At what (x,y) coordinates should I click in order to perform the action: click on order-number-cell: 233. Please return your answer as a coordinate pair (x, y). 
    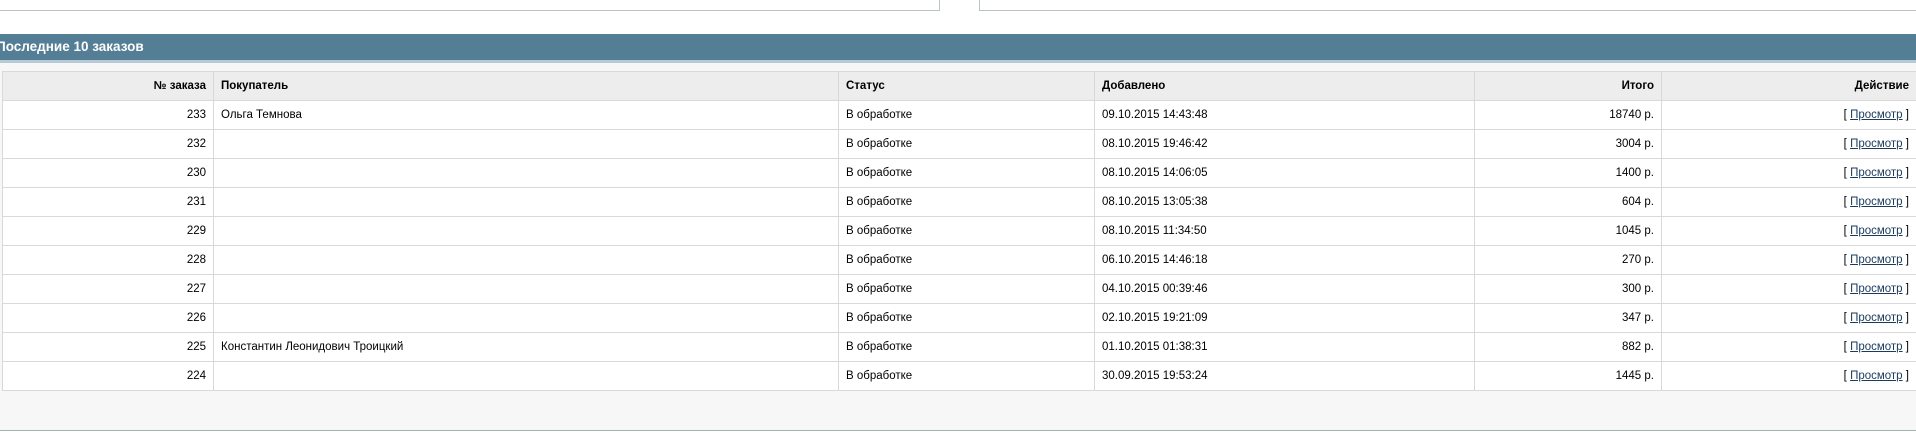
    Looking at the image, I should click on (108, 115).